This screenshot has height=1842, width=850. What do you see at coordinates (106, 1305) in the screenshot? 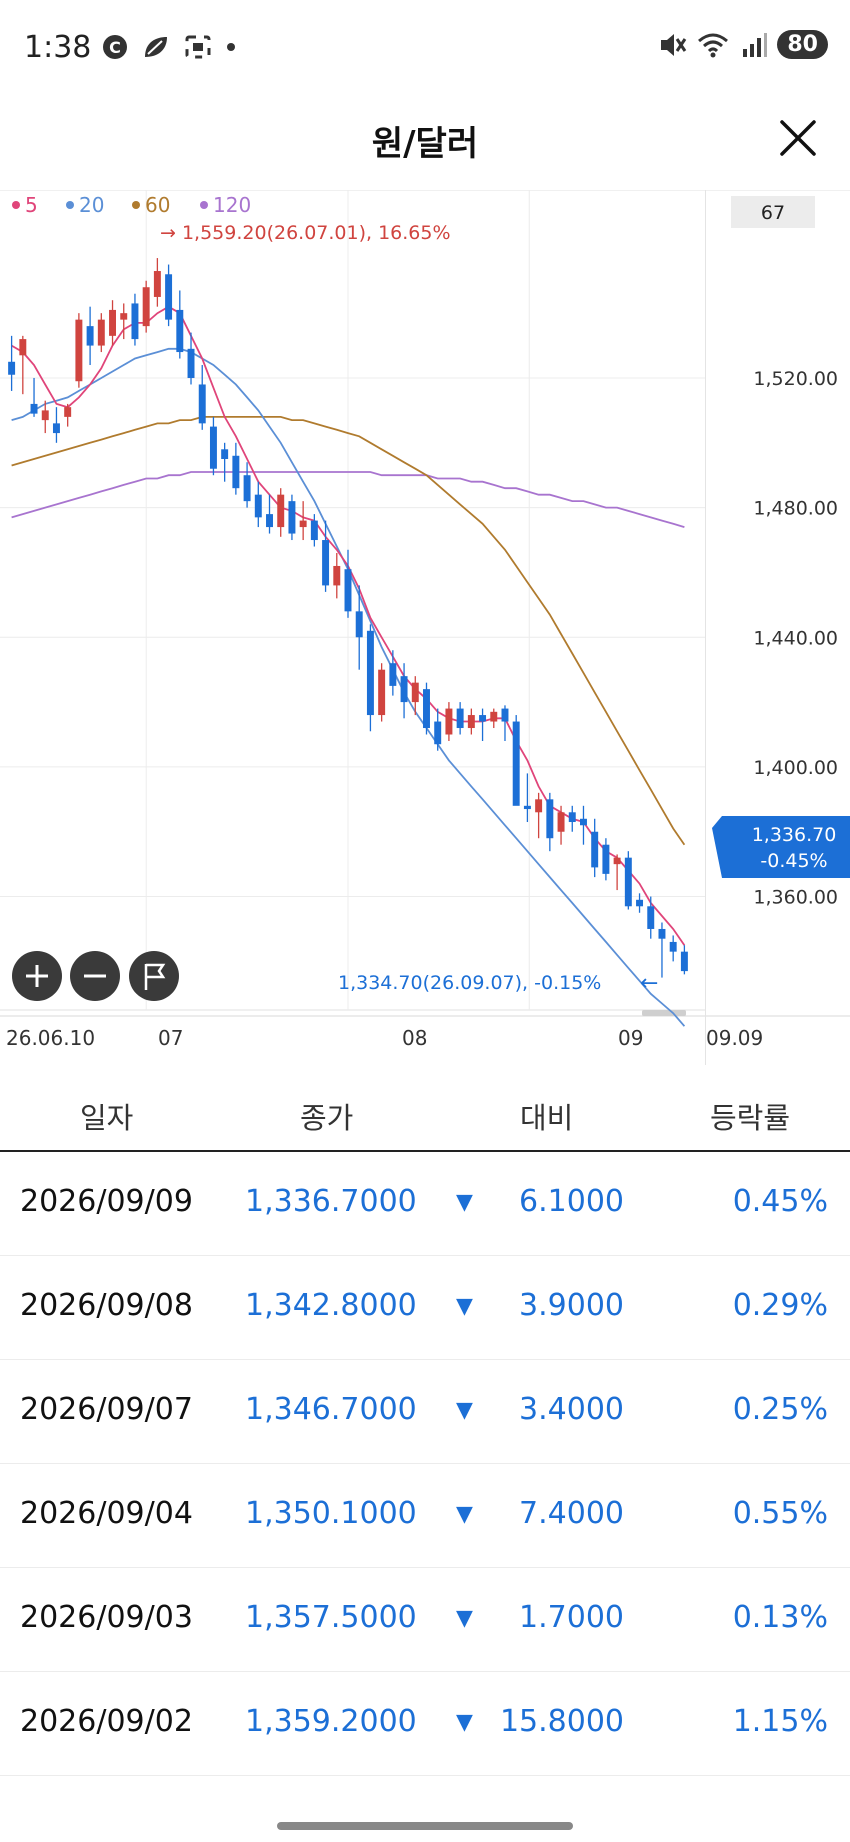
I see `row-date: 2026/09/08` at bounding box center [106, 1305].